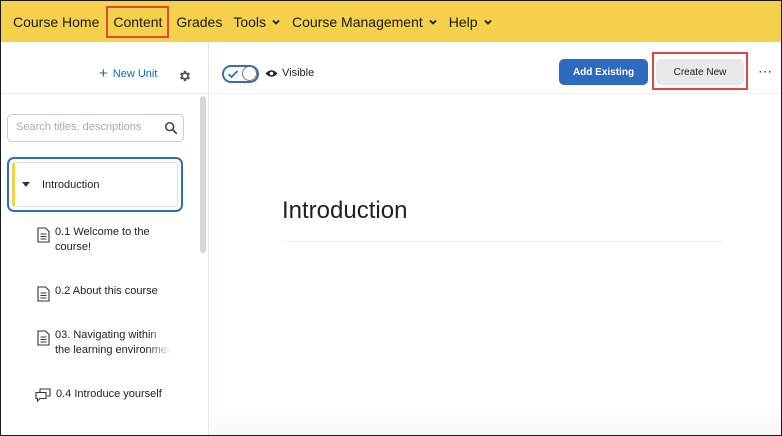 This screenshot has width=782, height=436. I want to click on content-toolbar: Visible Add Existing Create New ⋯, so click(495, 68).